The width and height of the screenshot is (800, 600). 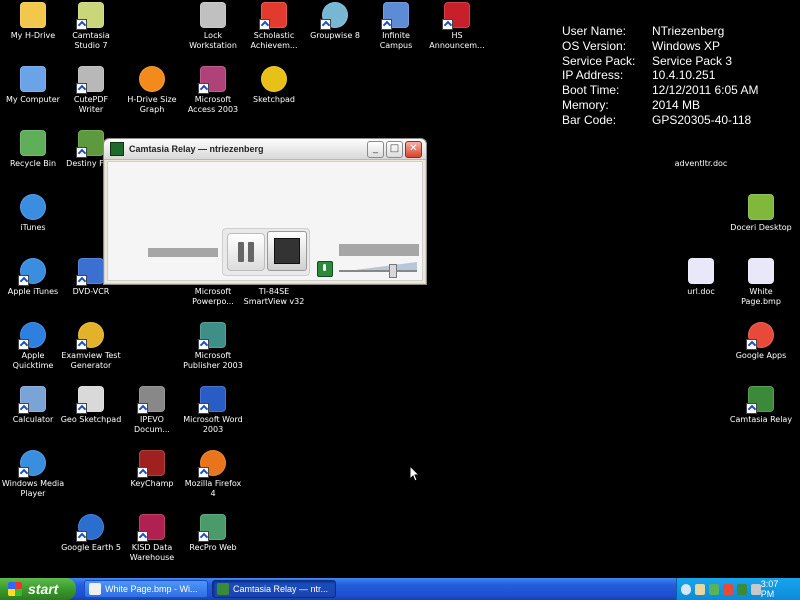 What do you see at coordinates (90, 16) in the screenshot?
I see `camtasia-studio-icon` at bounding box center [90, 16].